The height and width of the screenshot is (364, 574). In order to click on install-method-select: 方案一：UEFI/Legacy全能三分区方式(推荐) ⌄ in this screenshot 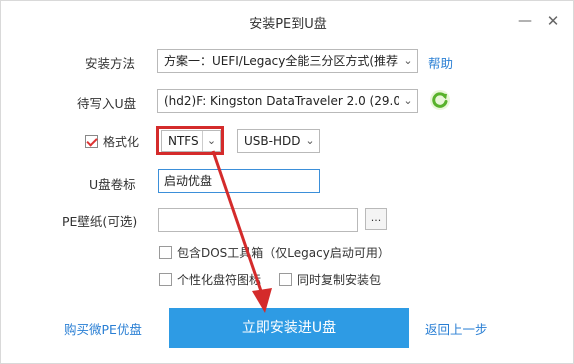, I will do `click(287, 61)`.